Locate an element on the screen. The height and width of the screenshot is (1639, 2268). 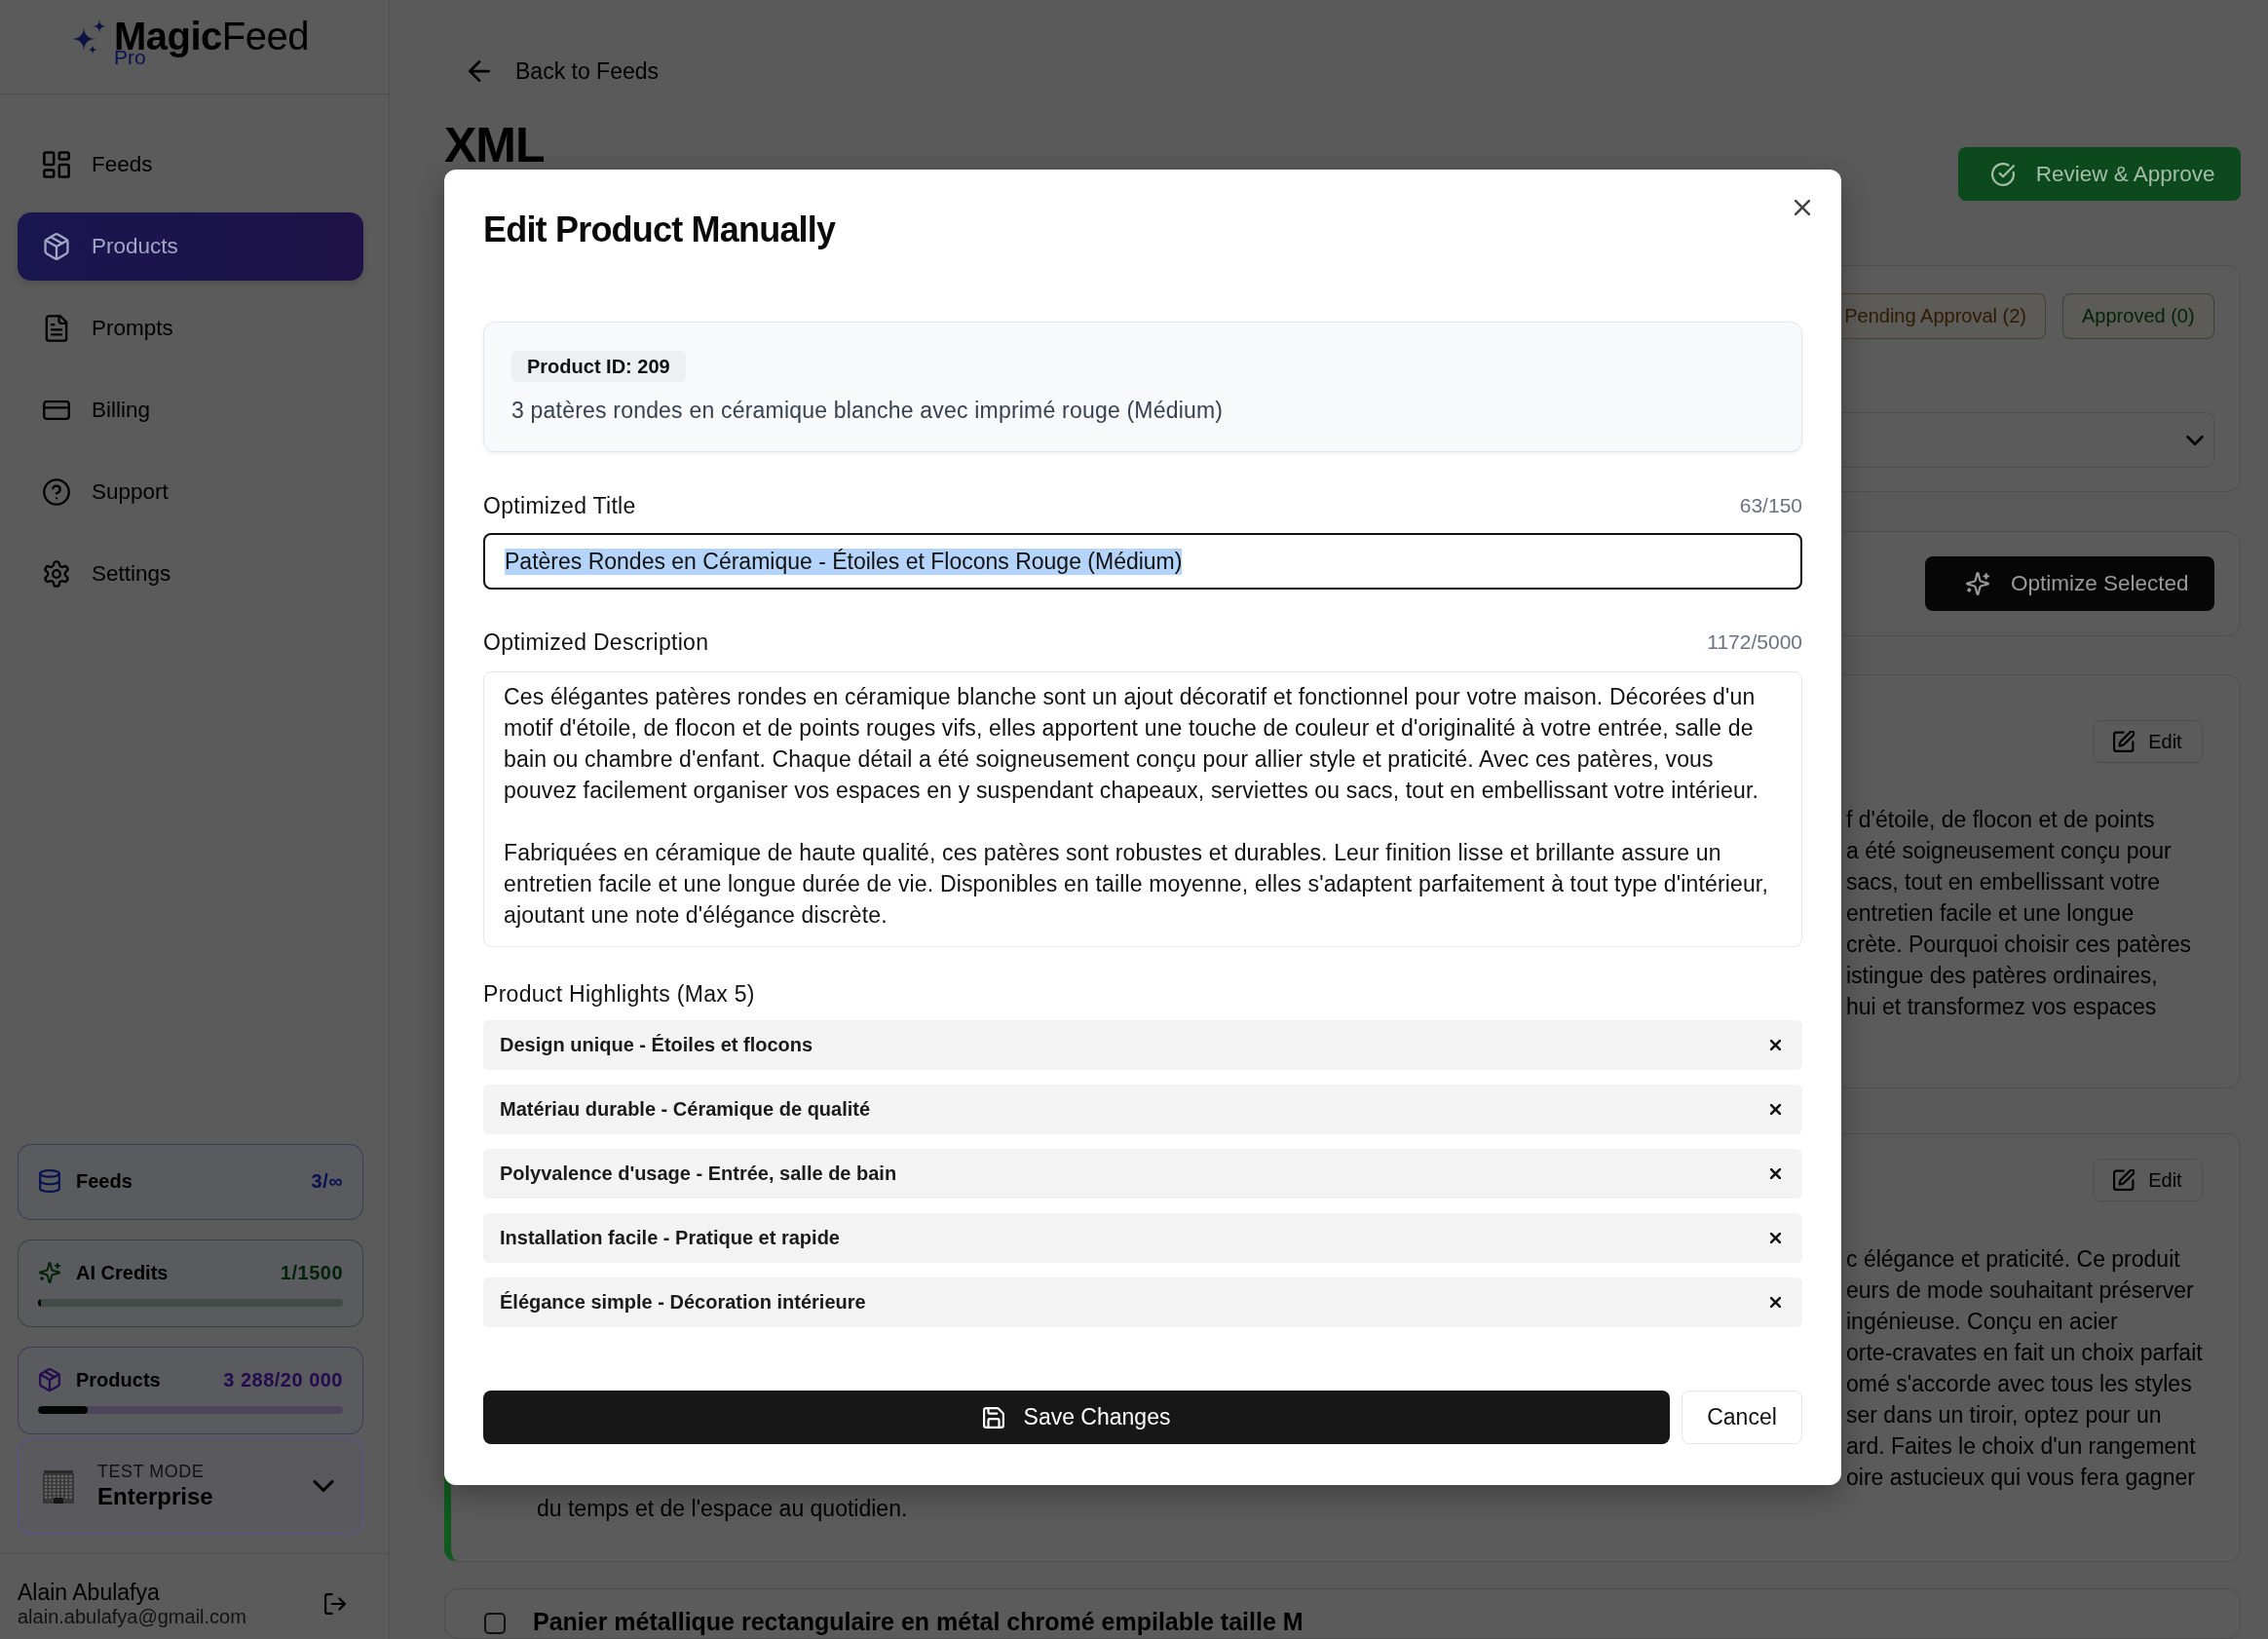
checkbox is located at coordinates (495, 1623).